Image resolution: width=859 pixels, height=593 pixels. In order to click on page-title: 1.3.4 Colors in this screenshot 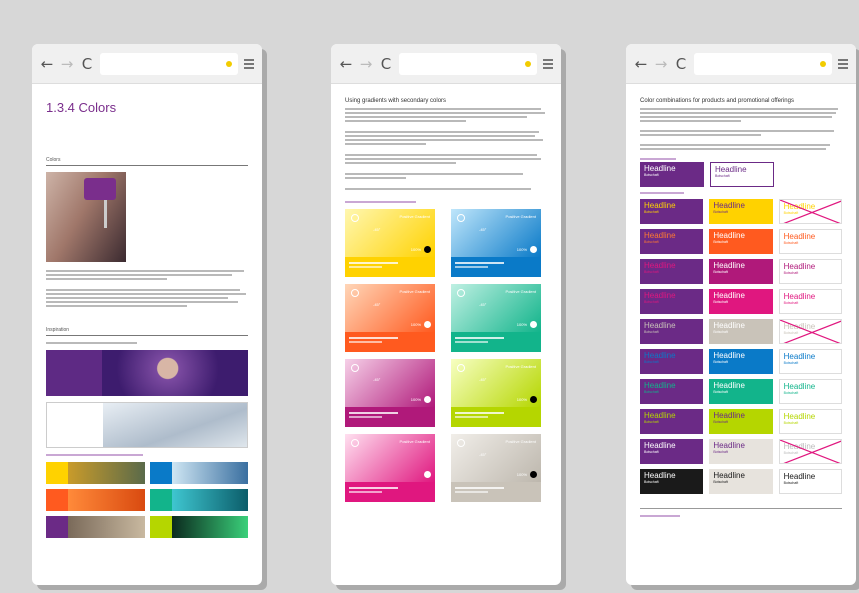, I will do `click(81, 107)`.